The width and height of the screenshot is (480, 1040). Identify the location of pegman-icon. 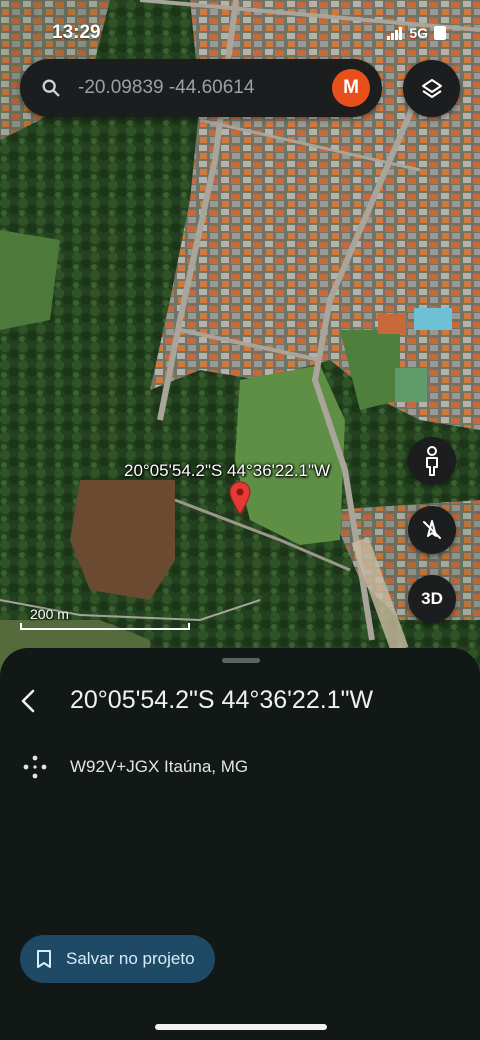
(432, 461).